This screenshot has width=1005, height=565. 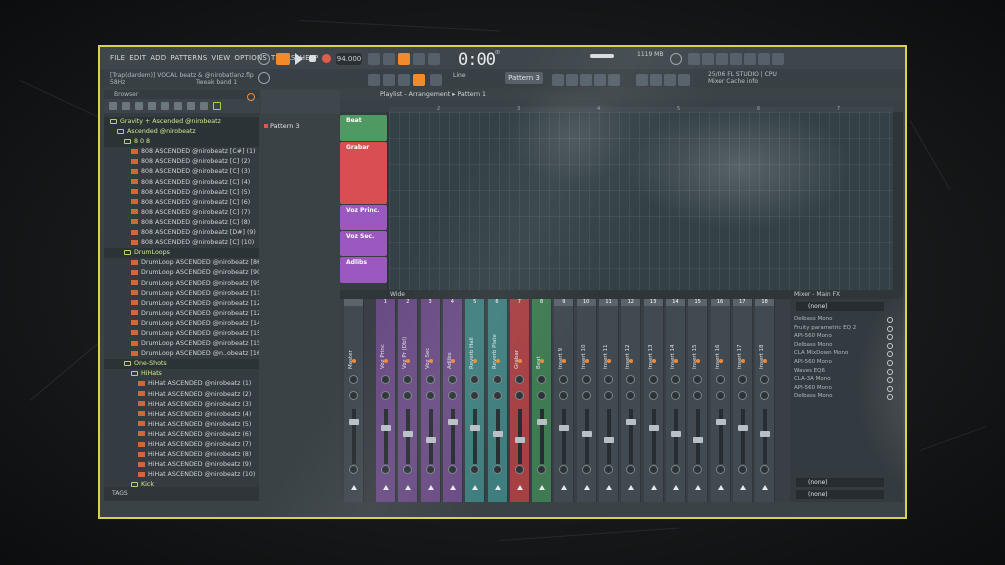 I want to click on track-beat: Beat, so click(x=363, y=128).